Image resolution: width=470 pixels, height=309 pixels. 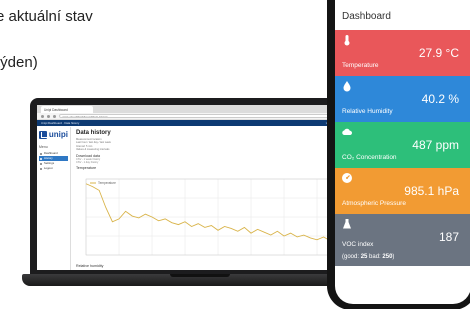 I want to click on humidity-label: Relative Humidity, so click(x=367, y=111).